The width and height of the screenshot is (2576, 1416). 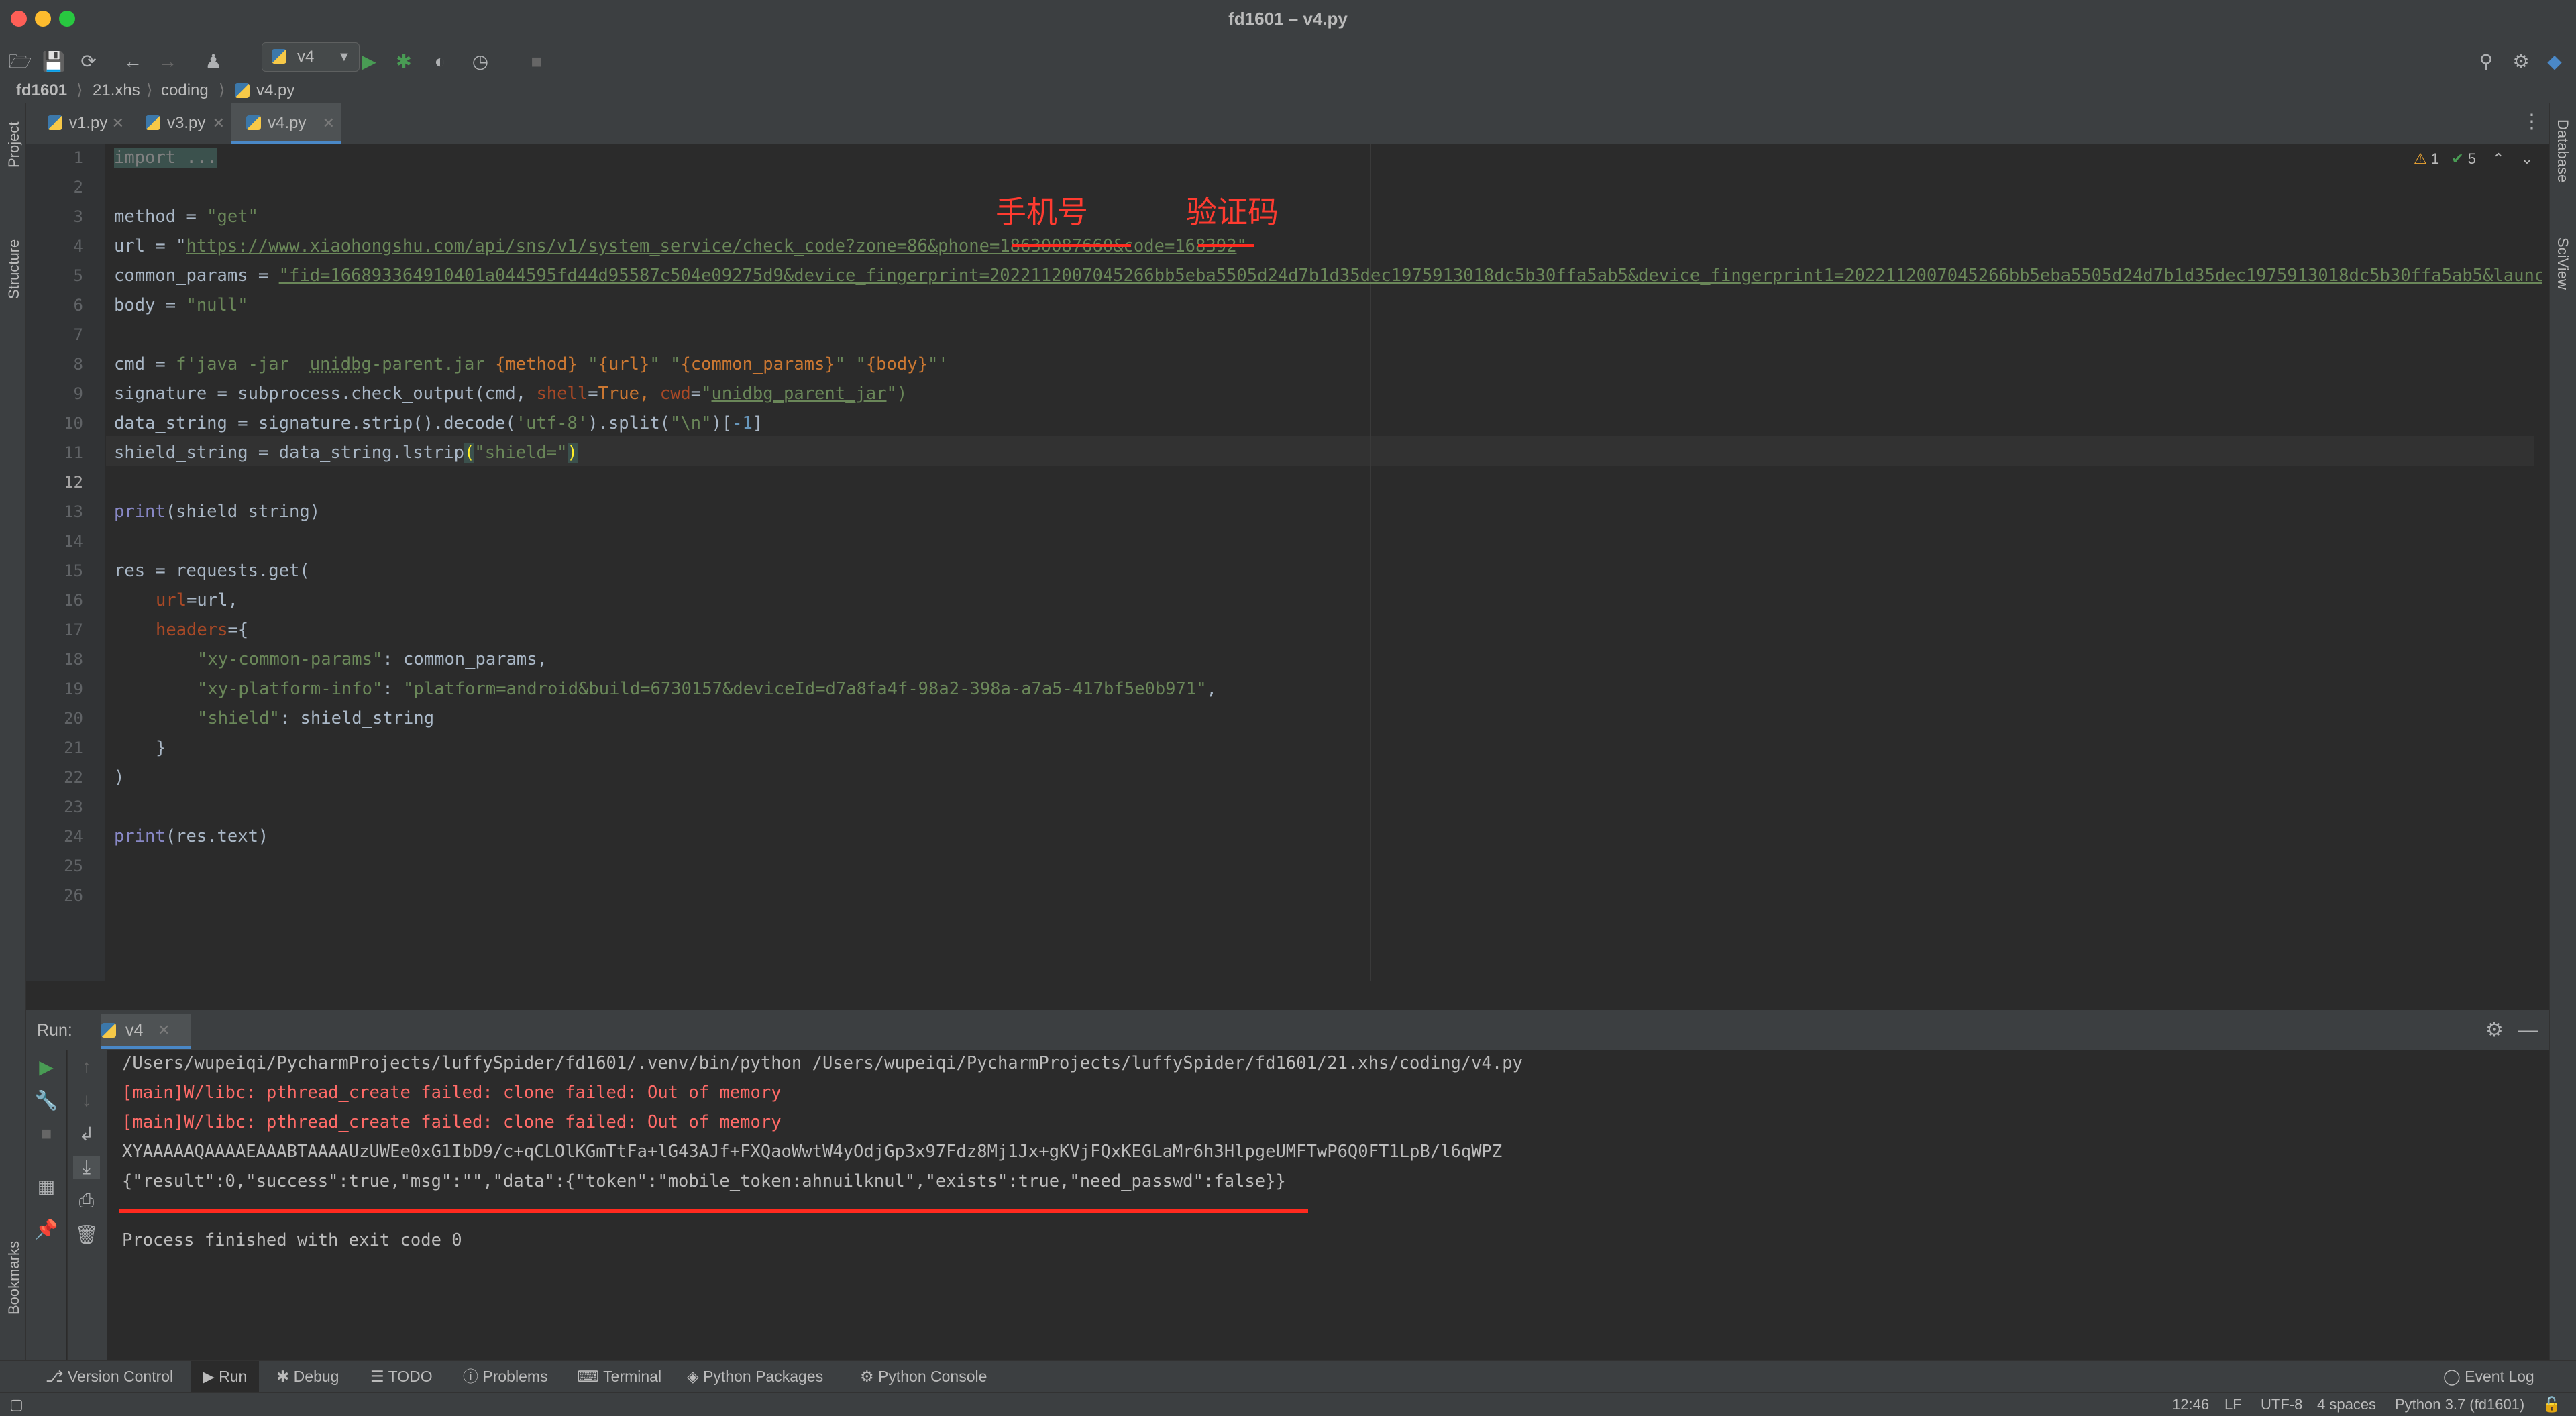 What do you see at coordinates (14, 269) in the screenshot?
I see `structure-tool-button: Structure` at bounding box center [14, 269].